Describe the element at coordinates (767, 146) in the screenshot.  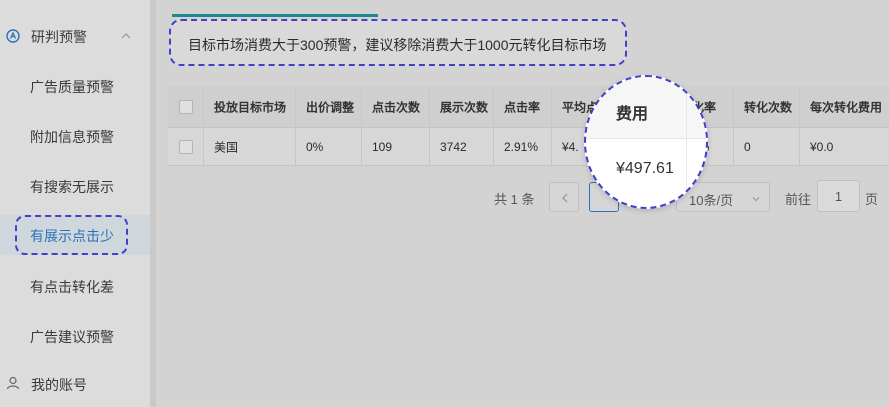
I see `table-cell: 0` at that location.